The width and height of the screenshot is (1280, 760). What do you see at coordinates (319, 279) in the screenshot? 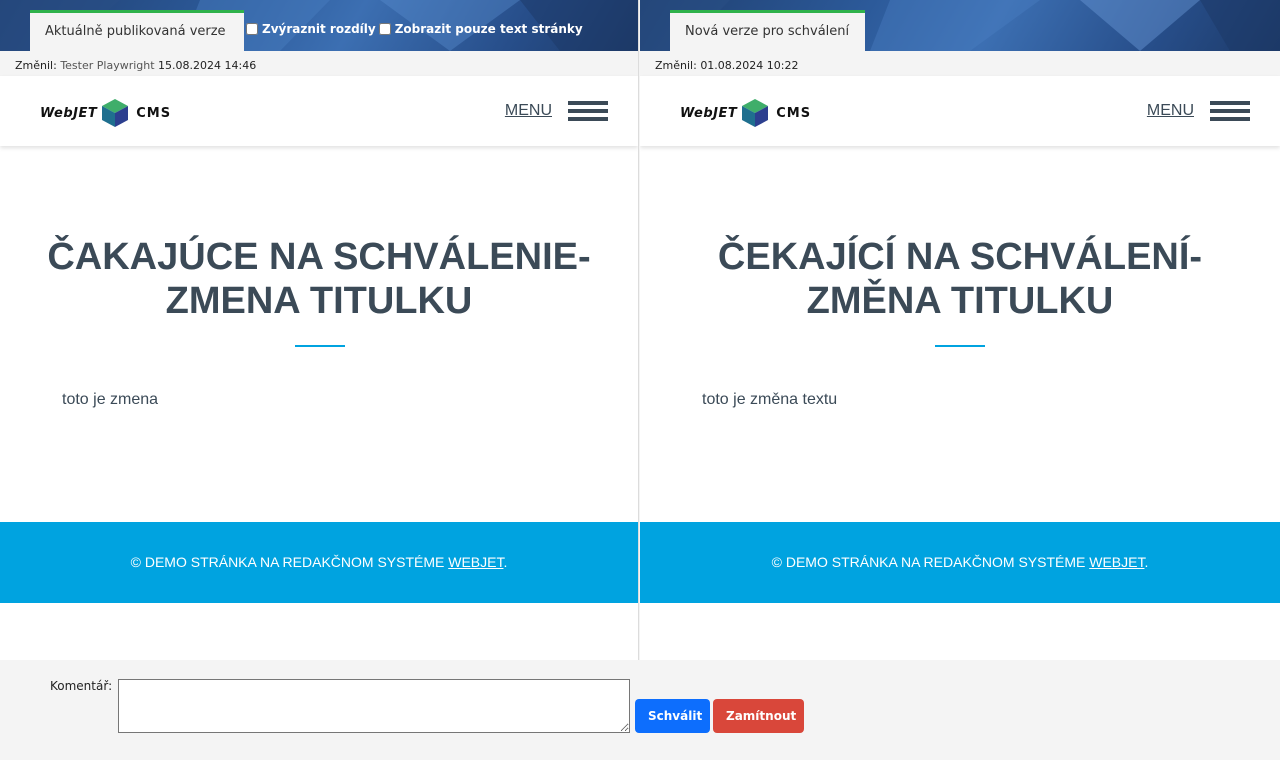
I see `page-title: ČAKAJÚCE NA SCHVÁLENIE-ZMENA TITULKU` at bounding box center [319, 279].